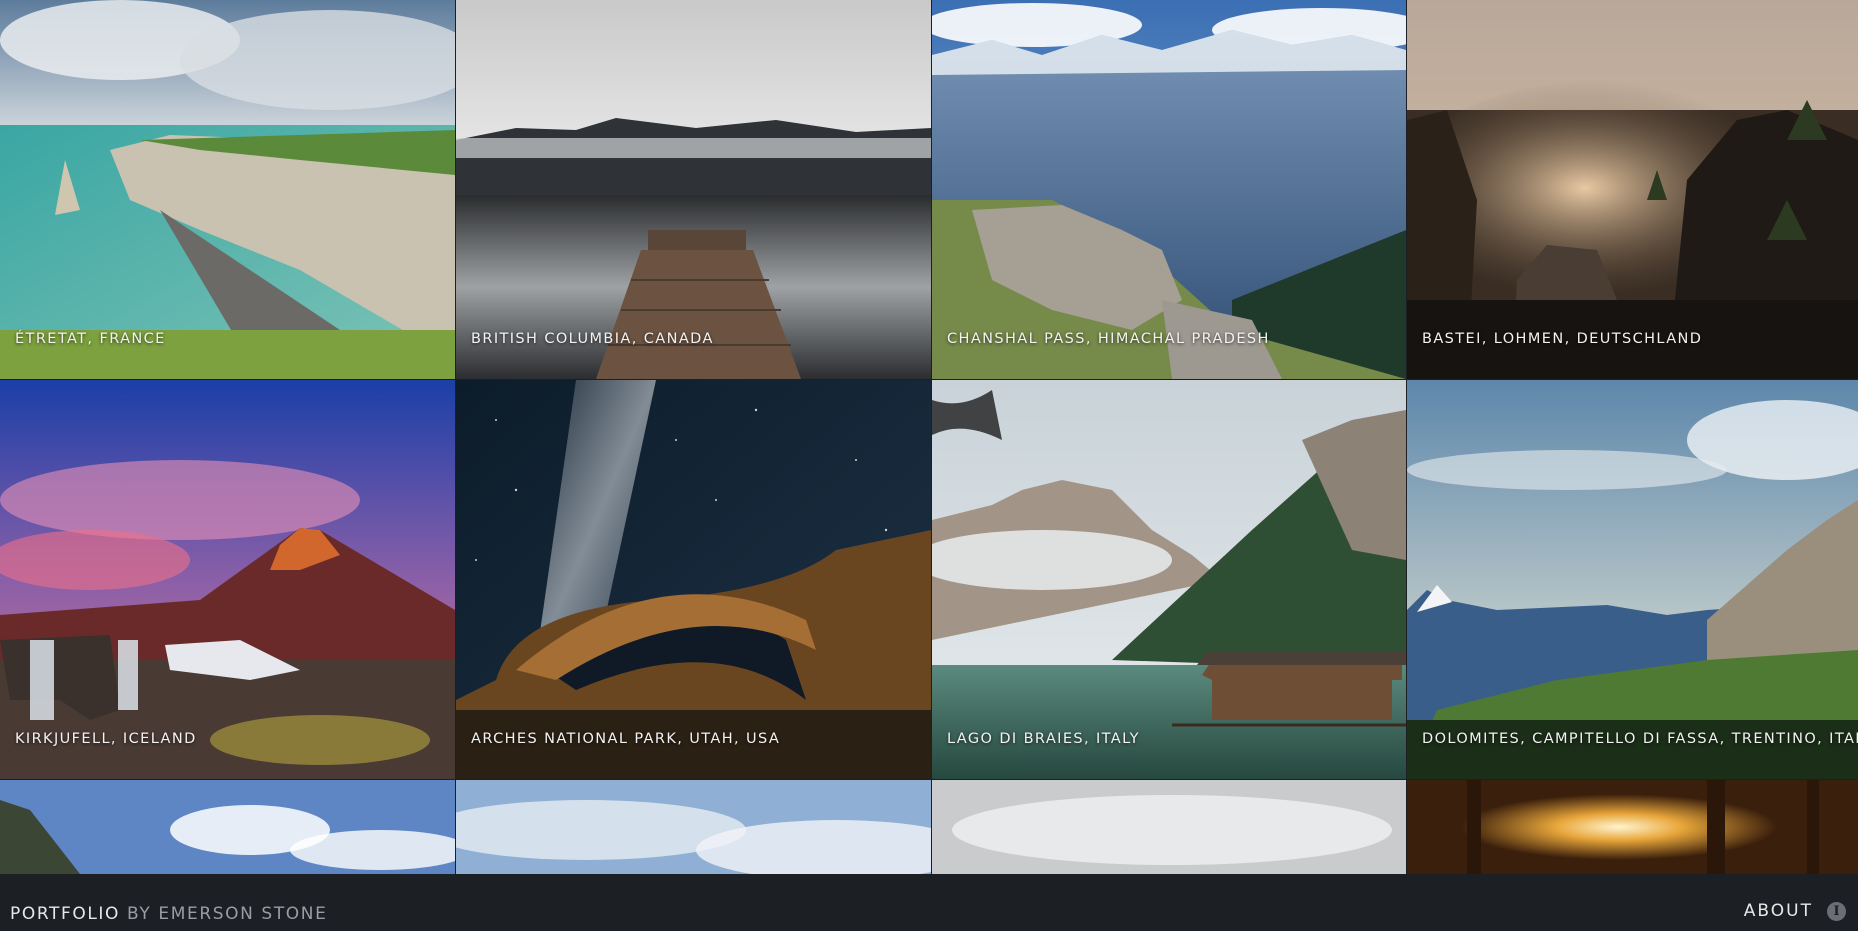 Image resolution: width=1858 pixels, height=931 pixels. Describe the element at coordinates (90, 339) in the screenshot. I see `tile-caption: ÉTRETAT, FRANCE` at that location.